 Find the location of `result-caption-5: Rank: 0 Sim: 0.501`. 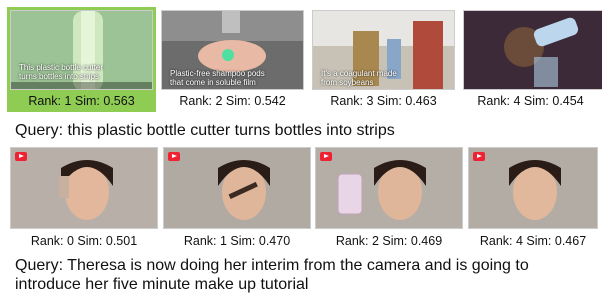

result-caption-5: Rank: 0 Sim: 0.501 is located at coordinates (84, 241).